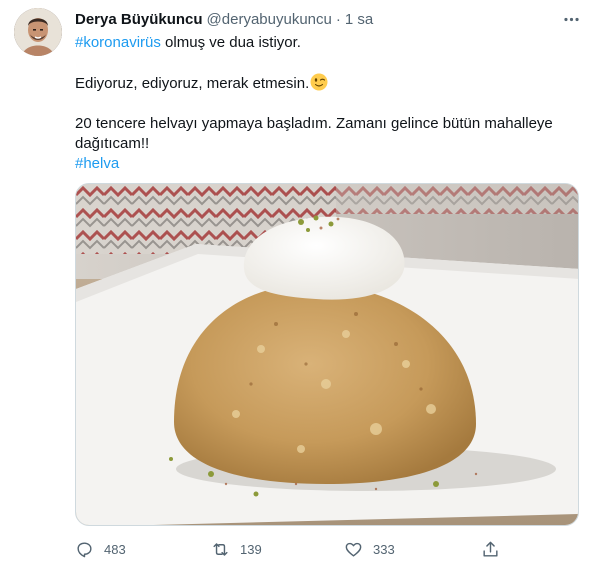 This screenshot has height=565, width=597. Describe the element at coordinates (369, 549) in the screenshot. I see `like-button: 333` at that location.